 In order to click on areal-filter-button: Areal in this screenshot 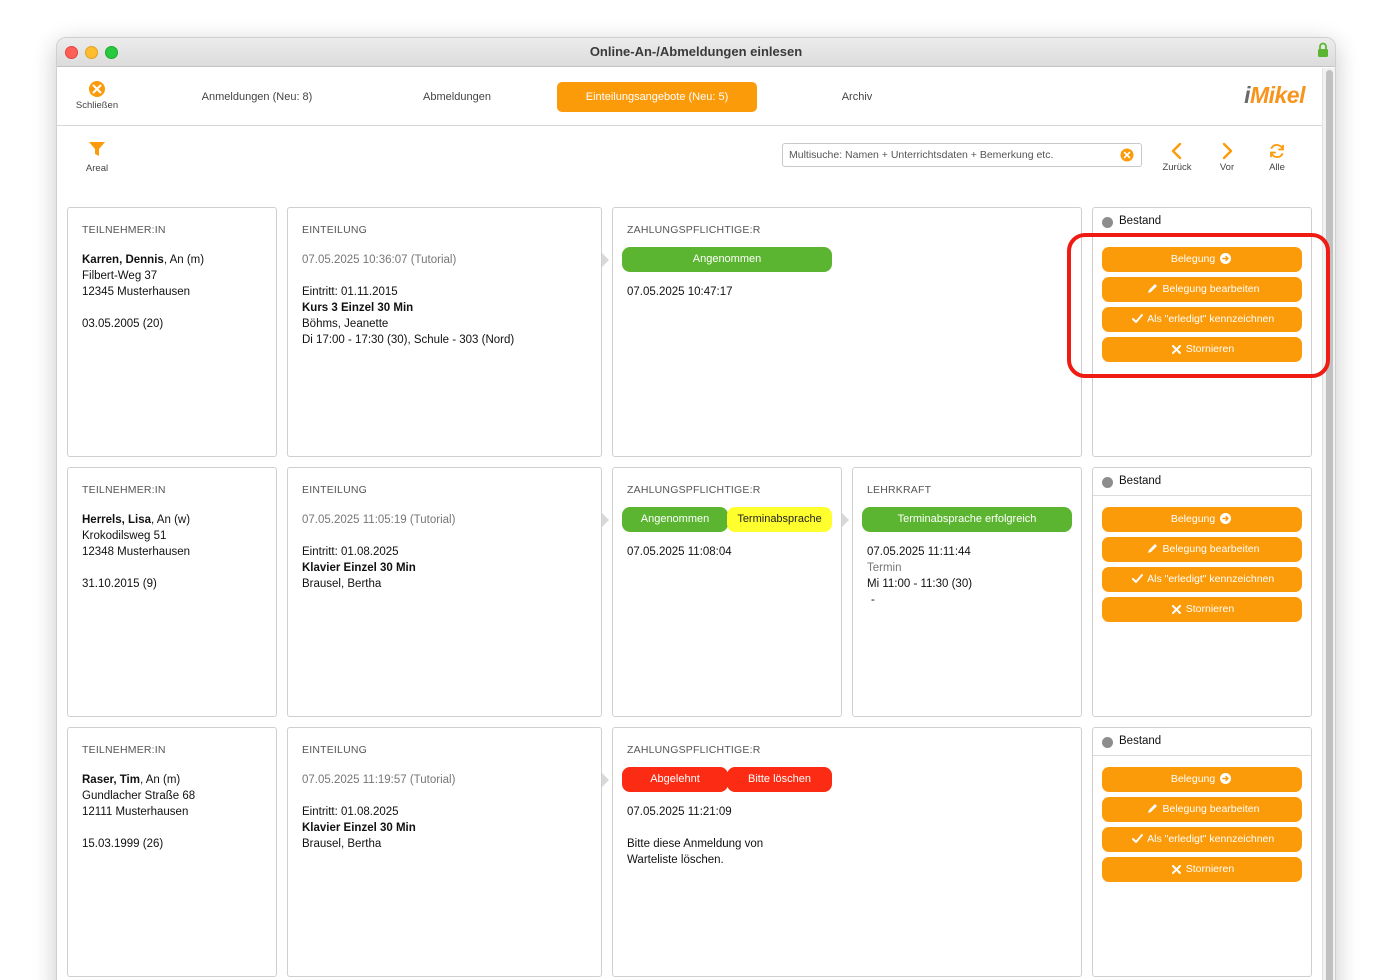, I will do `click(97, 158)`.